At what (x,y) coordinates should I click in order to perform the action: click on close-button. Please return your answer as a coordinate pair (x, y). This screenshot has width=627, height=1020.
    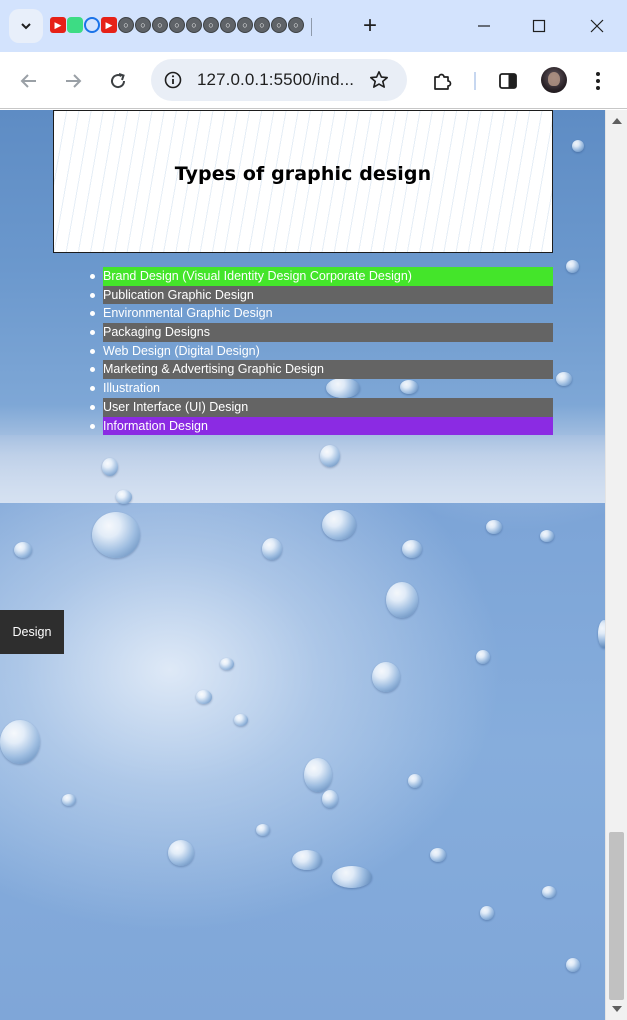
    Looking at the image, I should click on (597, 26).